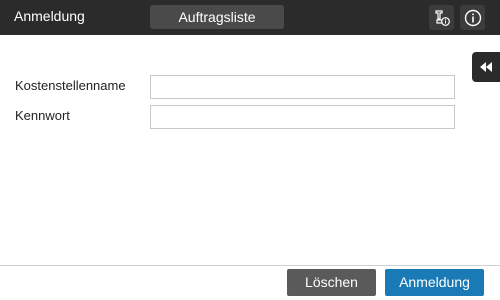  What do you see at coordinates (42, 115) in the screenshot?
I see `password-label: Kennwort` at bounding box center [42, 115].